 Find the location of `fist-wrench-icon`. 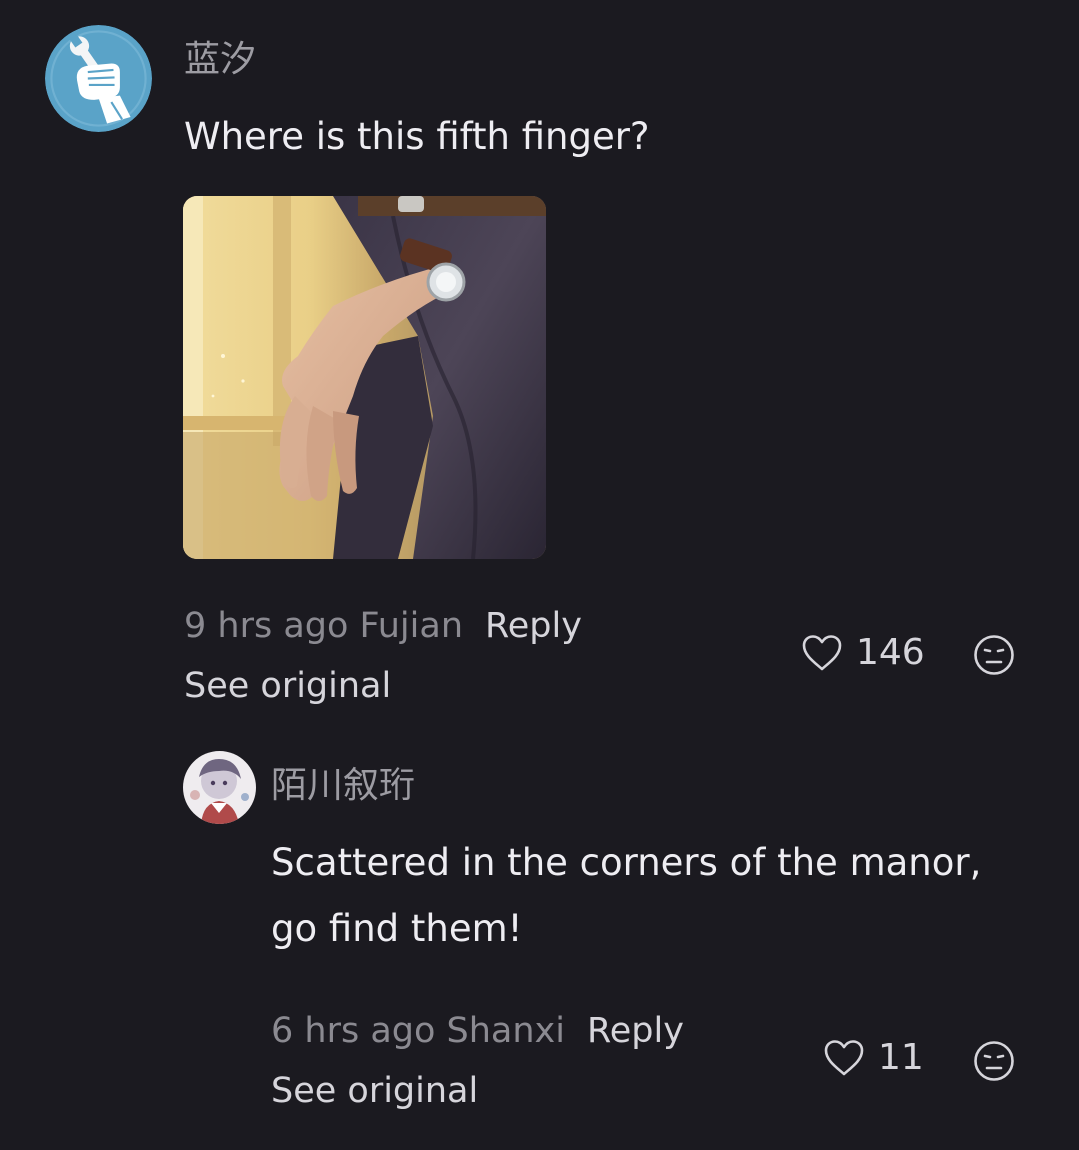

fist-wrench-icon is located at coordinates (98, 78).